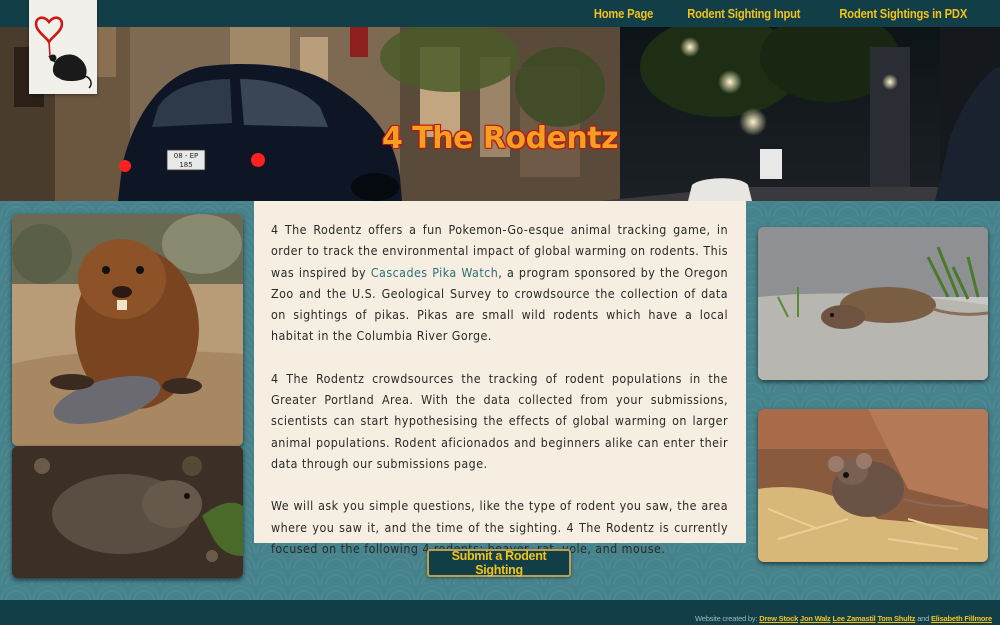 Image resolution: width=1000 pixels, height=625 pixels. I want to click on author-link: Drew Stock, so click(778, 618).